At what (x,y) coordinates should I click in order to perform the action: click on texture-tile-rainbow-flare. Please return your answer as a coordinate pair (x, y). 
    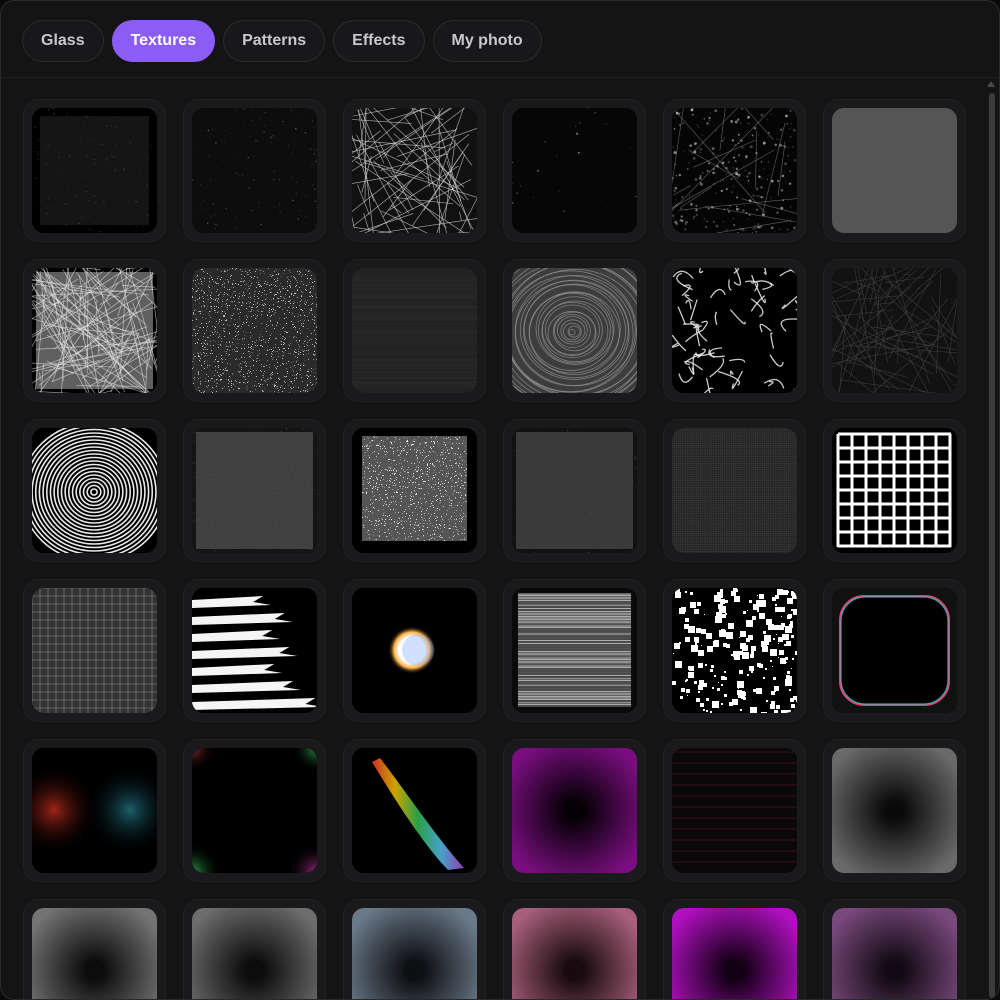
    Looking at the image, I should click on (414, 810).